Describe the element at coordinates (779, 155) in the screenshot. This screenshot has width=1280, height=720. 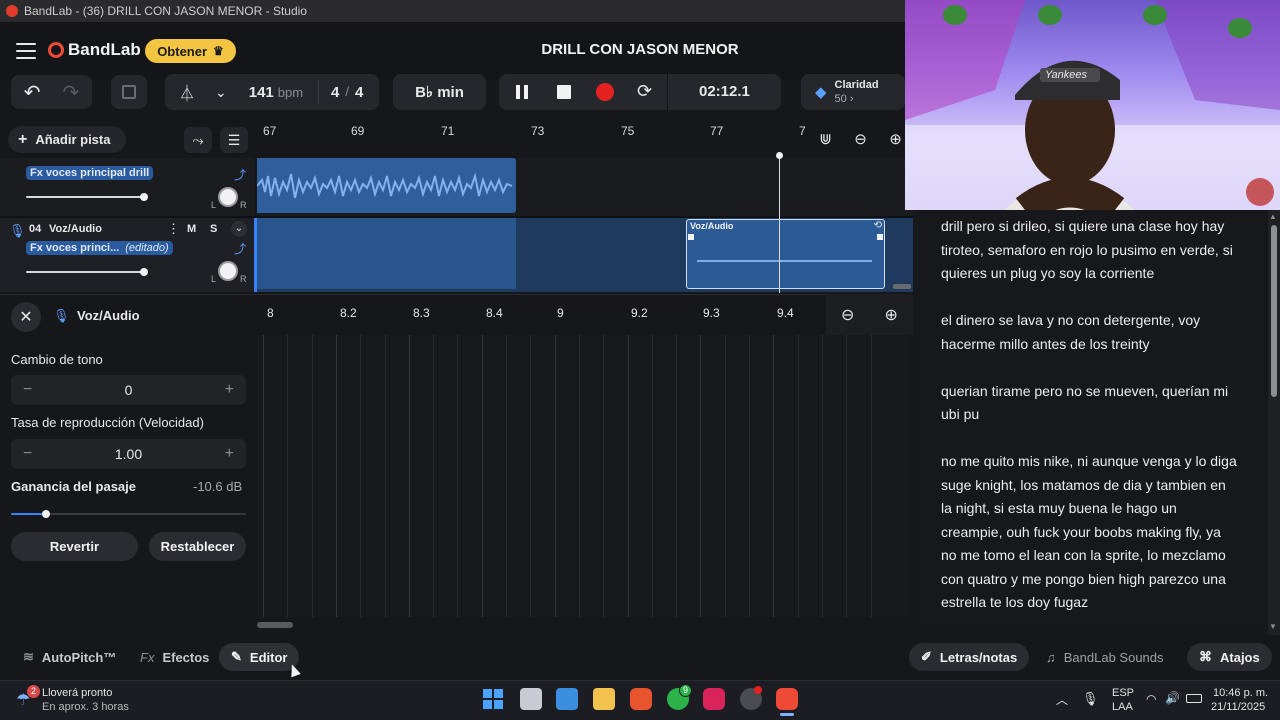
I see `playhead-handle` at that location.